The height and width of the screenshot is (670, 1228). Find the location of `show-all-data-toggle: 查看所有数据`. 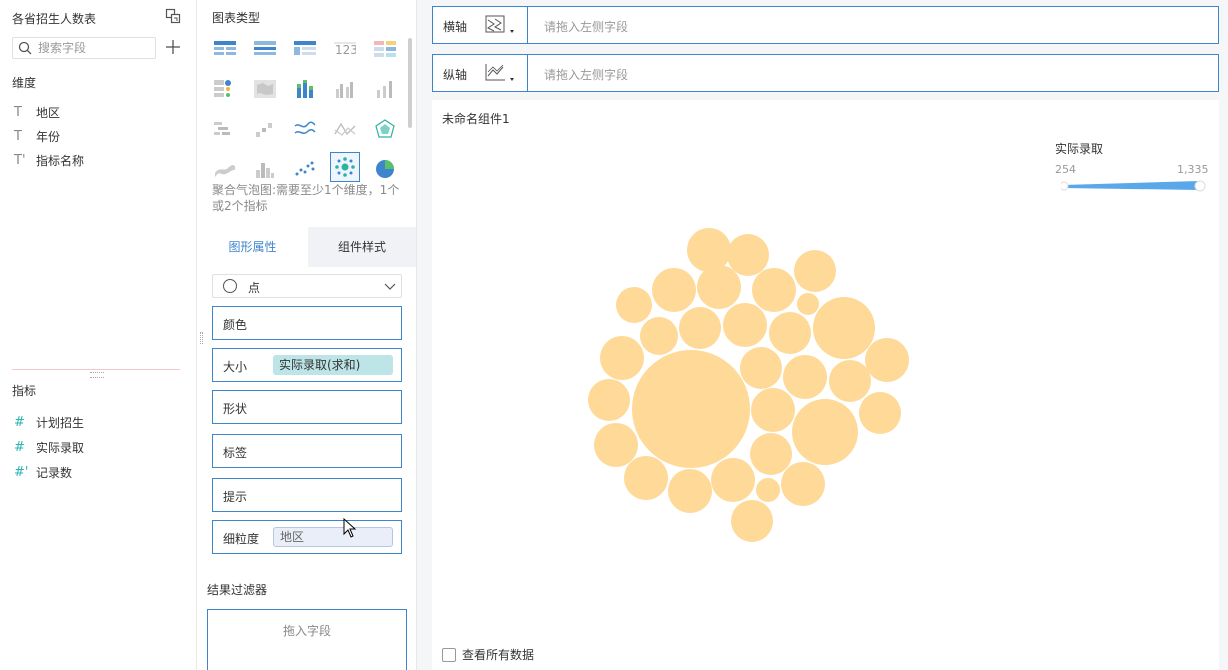

show-all-data-toggle: 查看所有数据 is located at coordinates (488, 654).